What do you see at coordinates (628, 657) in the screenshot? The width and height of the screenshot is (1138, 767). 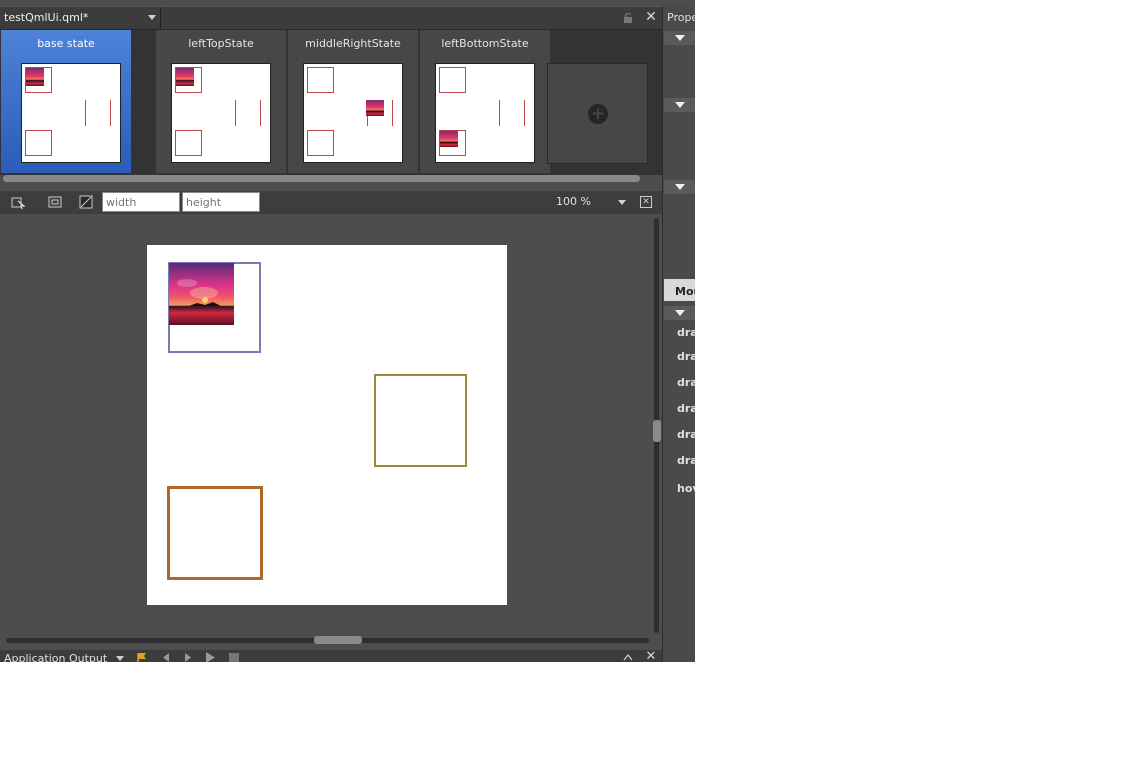 I see `chevron-up-icon` at bounding box center [628, 657].